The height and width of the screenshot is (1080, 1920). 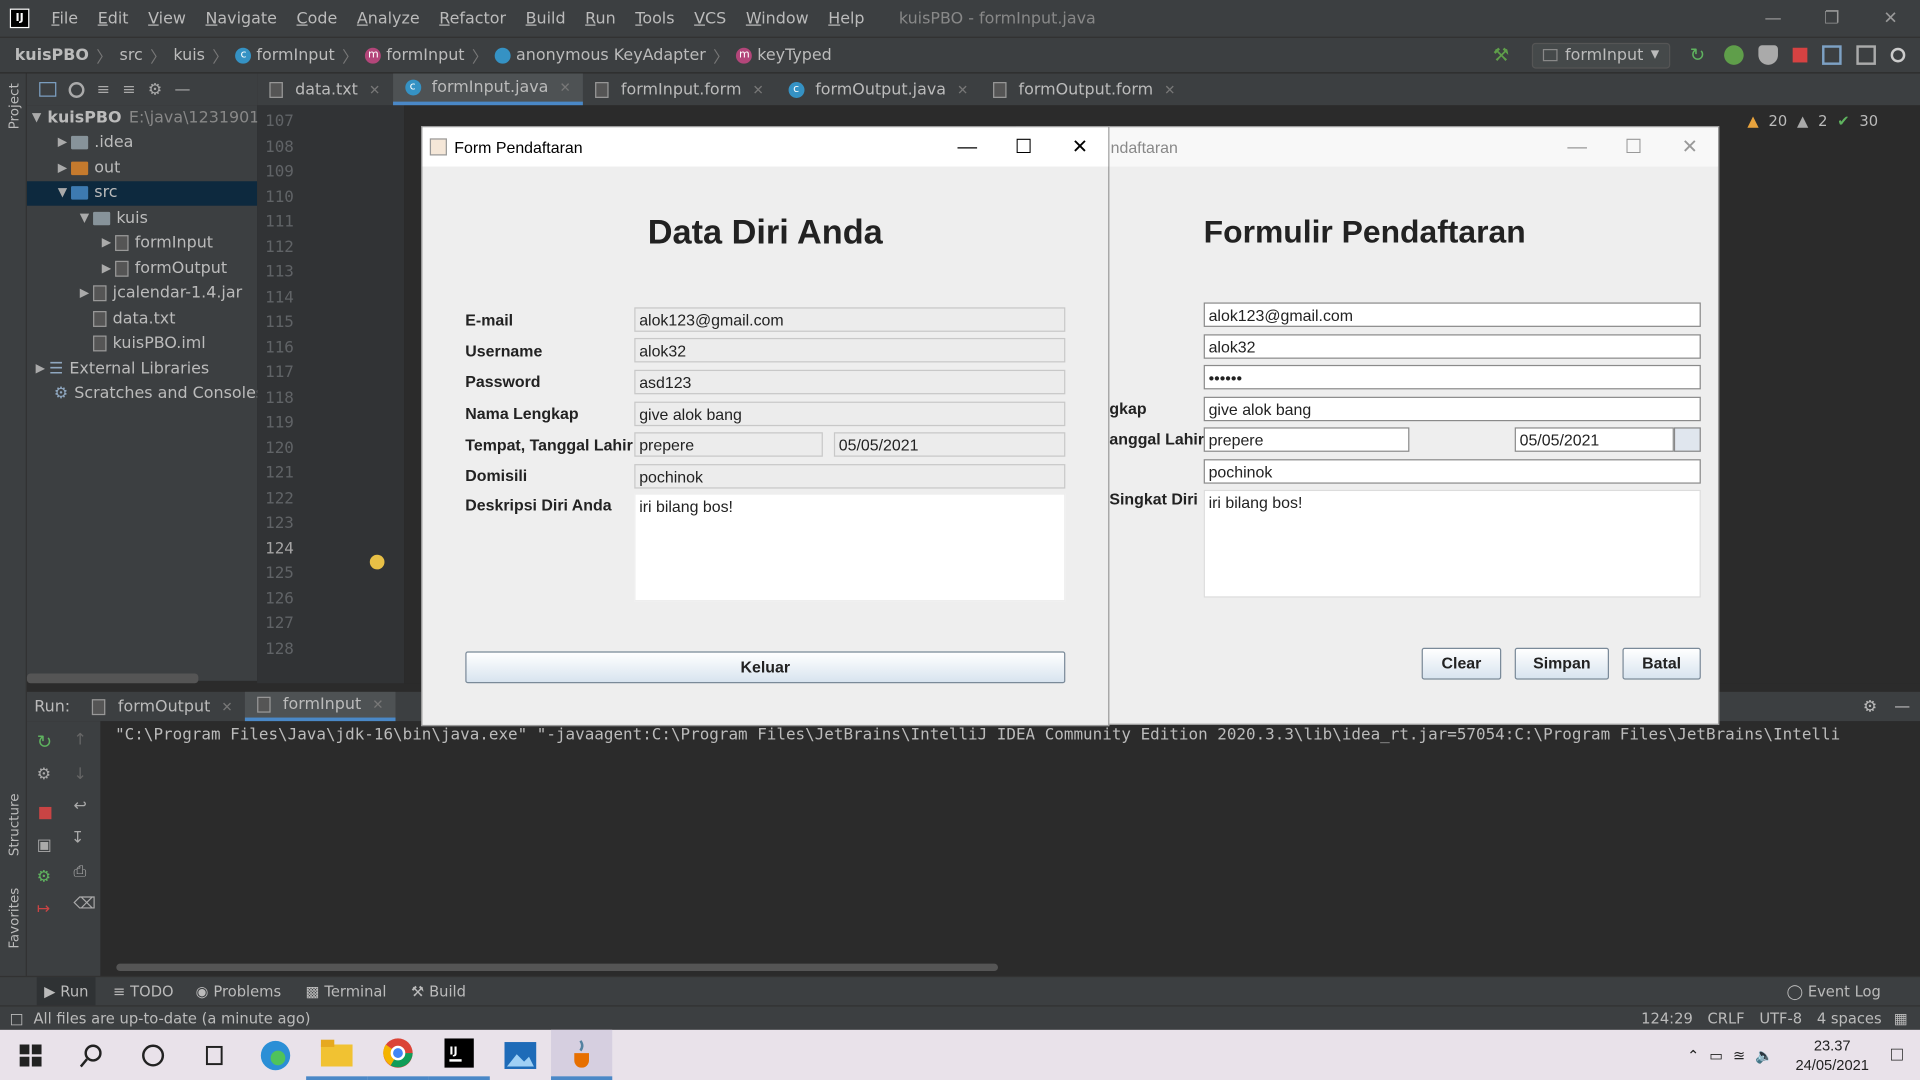 I want to click on breadcrumb-kuis: kuis, so click(x=189, y=55).